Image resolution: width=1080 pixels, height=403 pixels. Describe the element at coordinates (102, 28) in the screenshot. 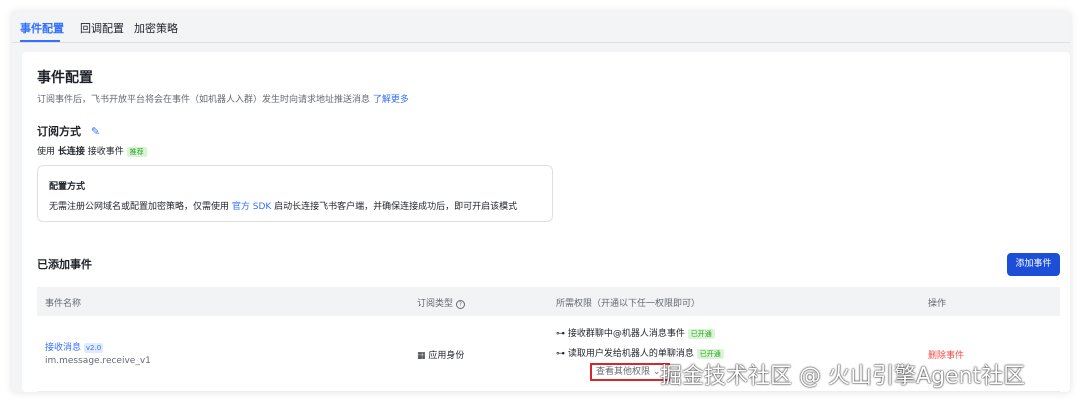

I see `tab-callback-config: 回调配置` at that location.